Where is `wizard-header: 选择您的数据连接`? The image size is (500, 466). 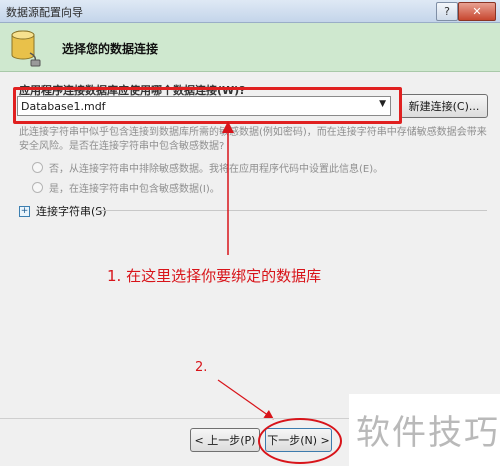 wizard-header: 选择您的数据连接 is located at coordinates (250, 47).